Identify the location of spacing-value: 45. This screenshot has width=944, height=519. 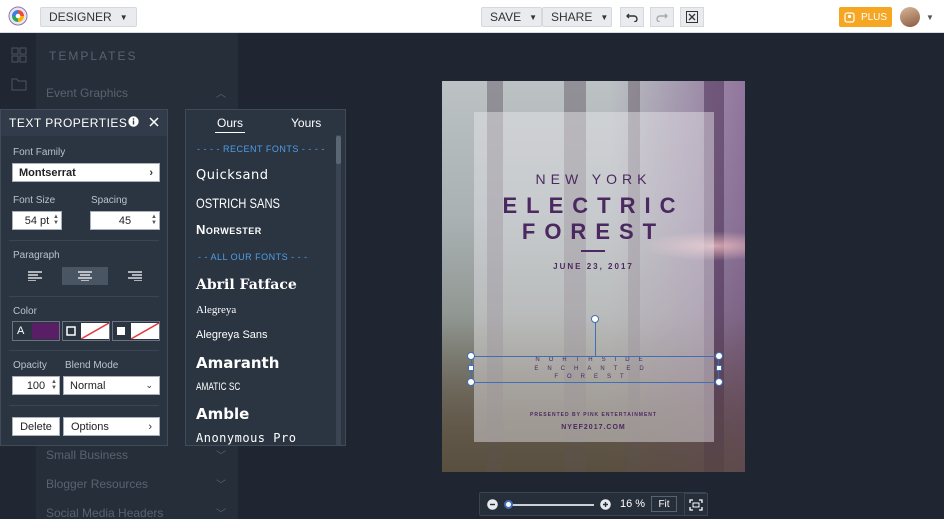
(125, 220).